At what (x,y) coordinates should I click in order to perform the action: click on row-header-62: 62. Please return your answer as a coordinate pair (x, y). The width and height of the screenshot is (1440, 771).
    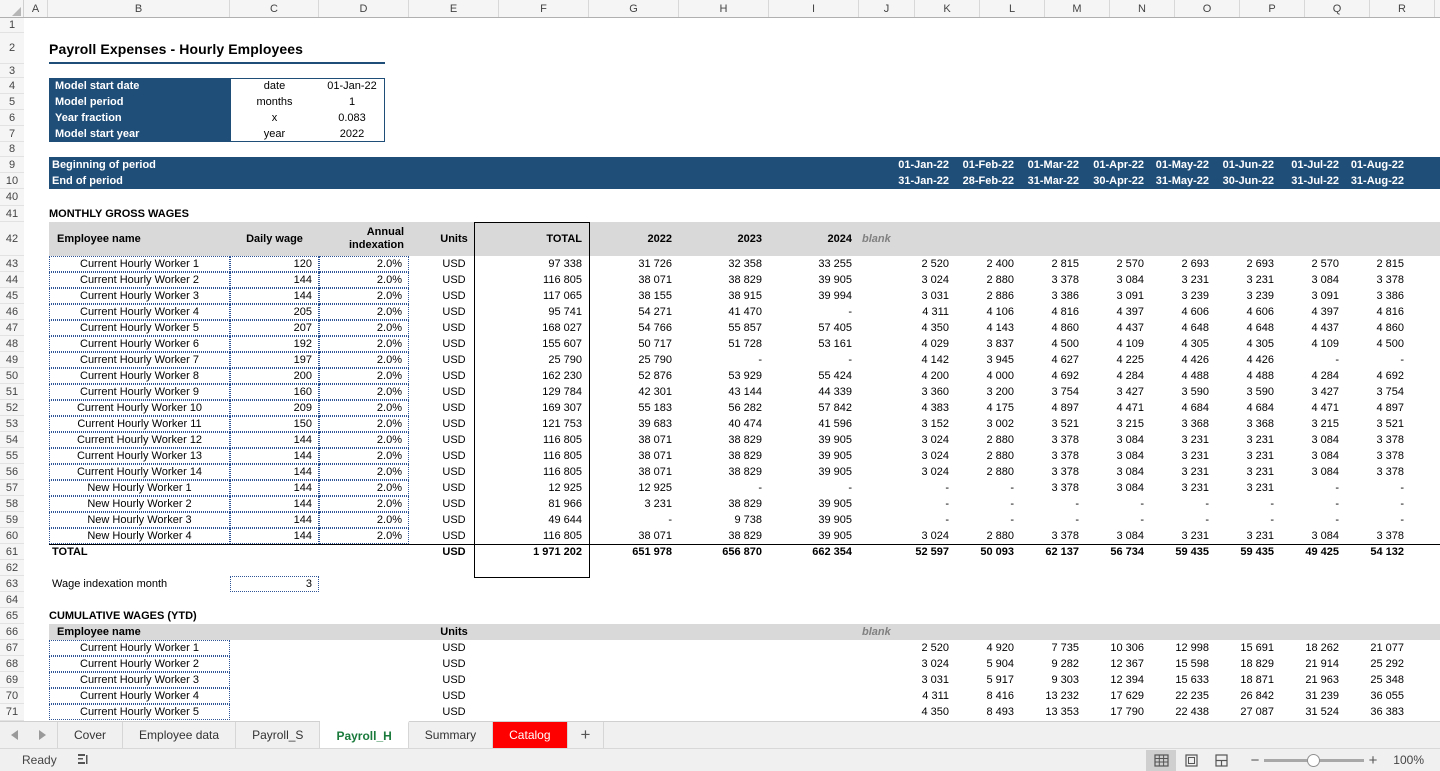
    Looking at the image, I should click on (12, 568).